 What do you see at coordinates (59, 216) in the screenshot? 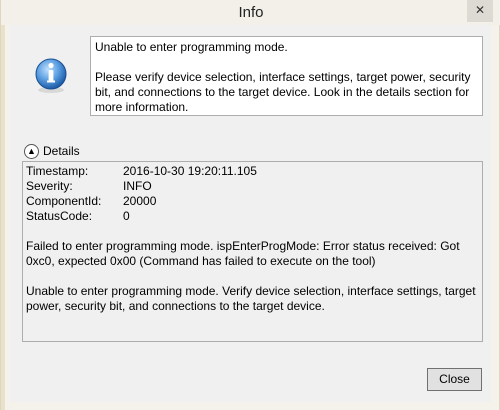
I see `detail-key: StatusCode:` at bounding box center [59, 216].